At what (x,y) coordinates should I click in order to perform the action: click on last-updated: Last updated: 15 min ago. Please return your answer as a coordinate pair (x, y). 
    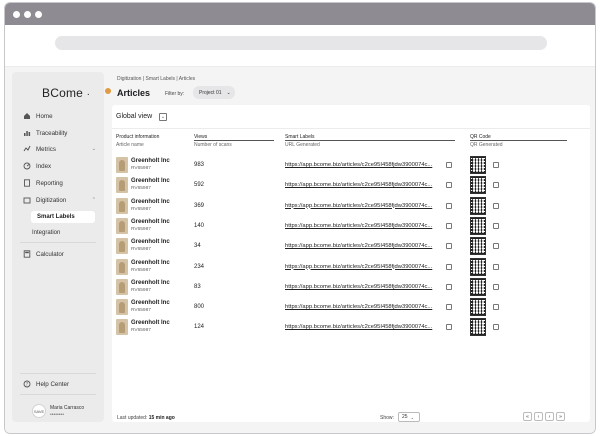
    Looking at the image, I should click on (146, 418).